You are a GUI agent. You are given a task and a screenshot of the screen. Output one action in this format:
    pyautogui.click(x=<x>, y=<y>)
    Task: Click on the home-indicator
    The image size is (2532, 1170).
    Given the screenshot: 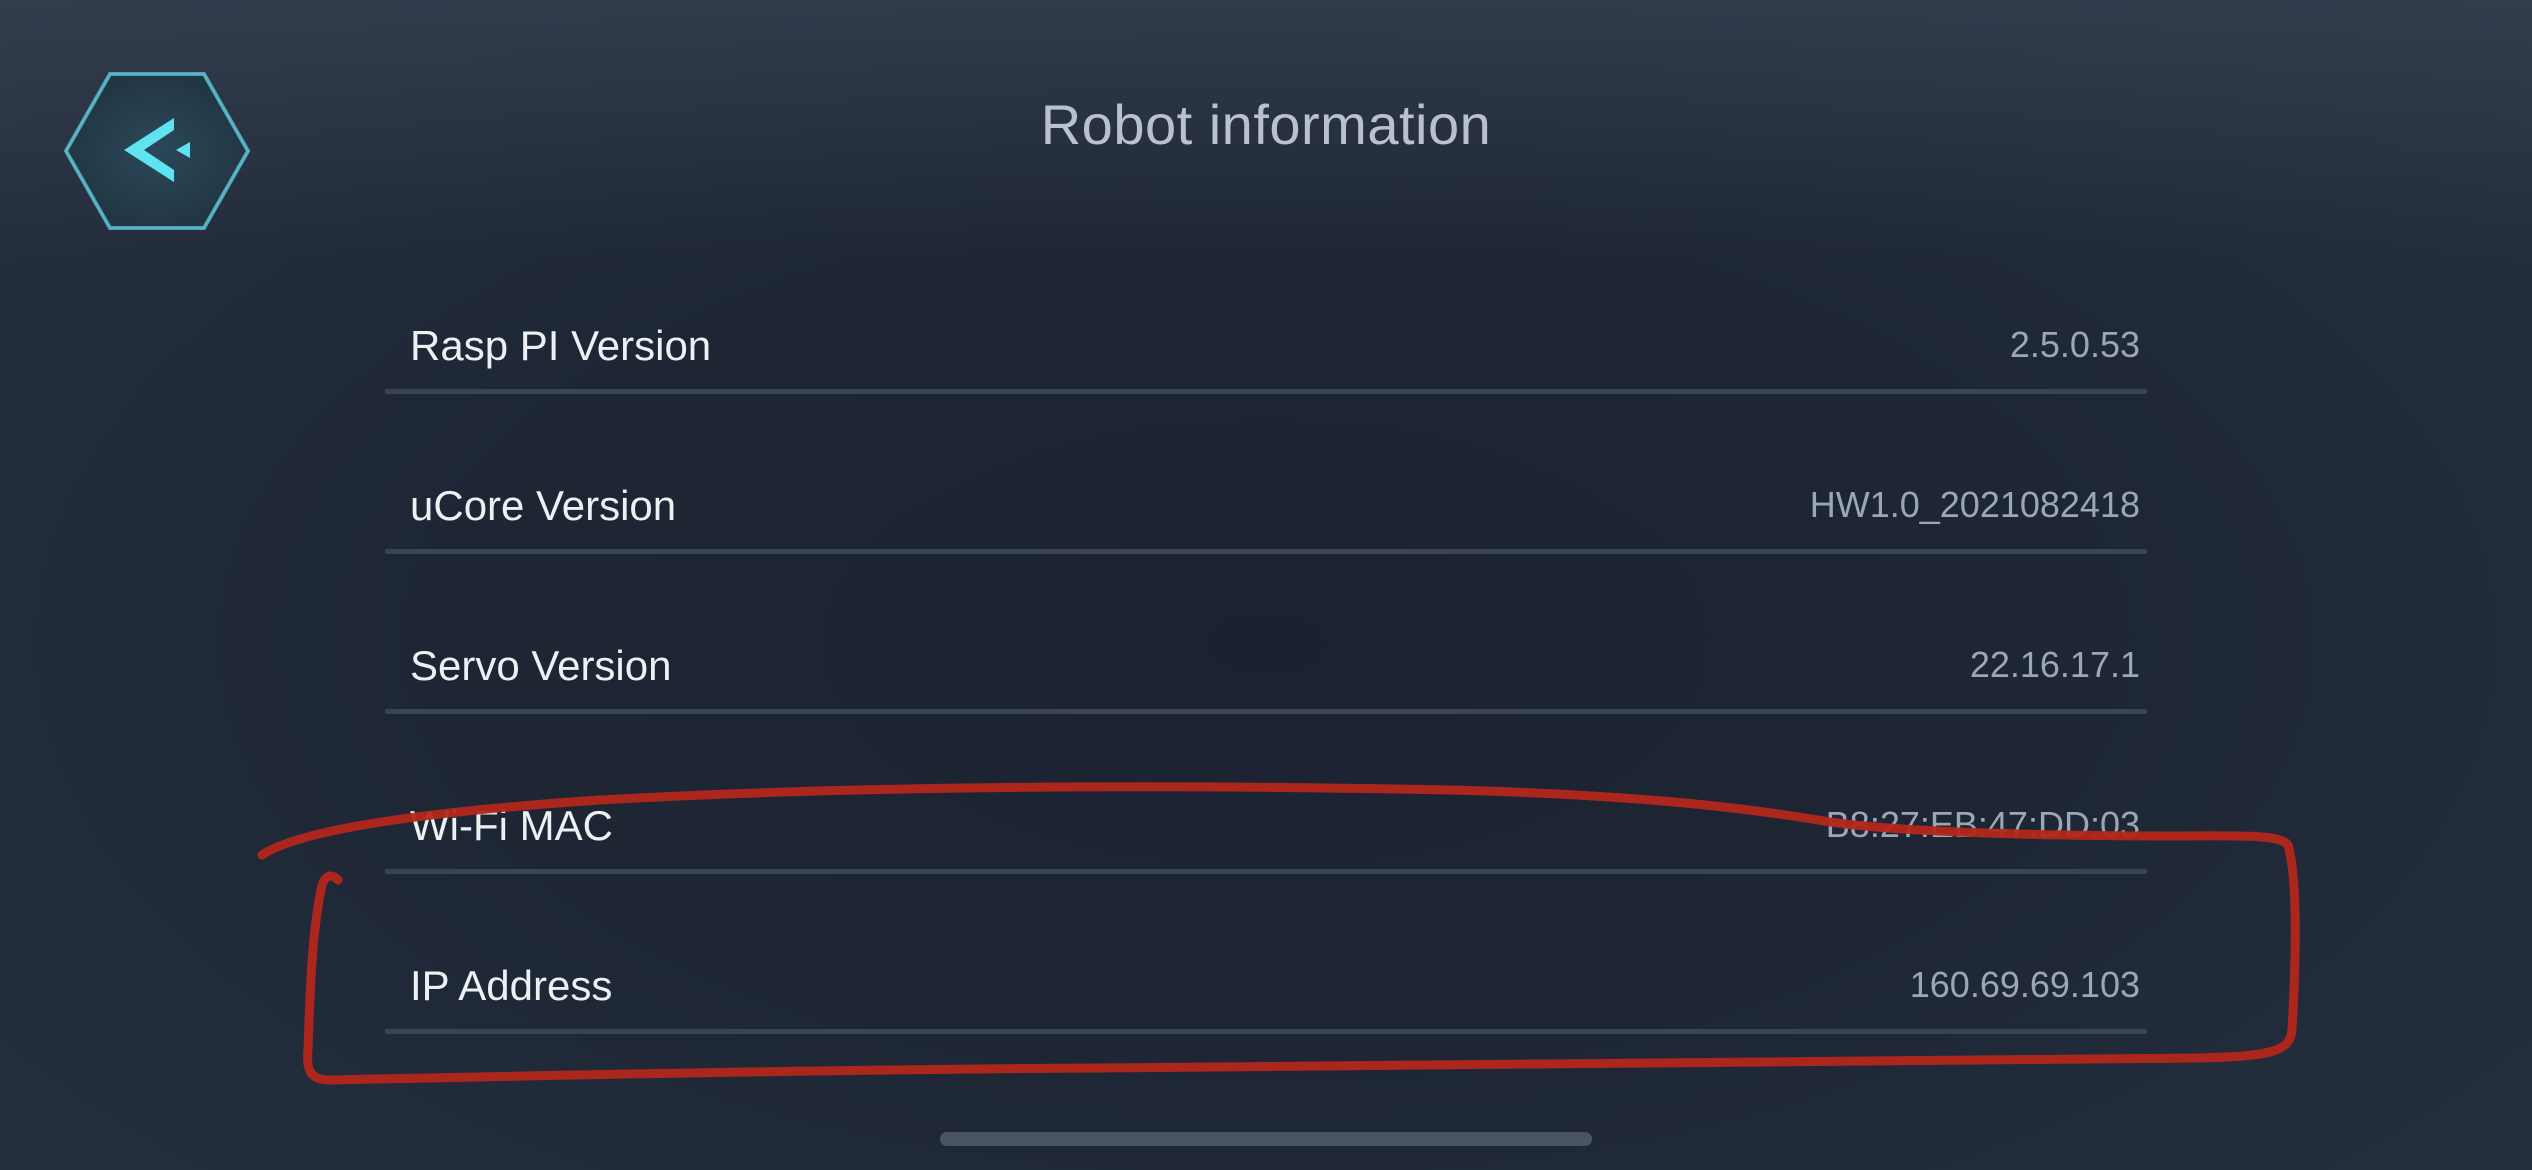 What is the action you would take?
    pyautogui.click(x=1266, y=1139)
    